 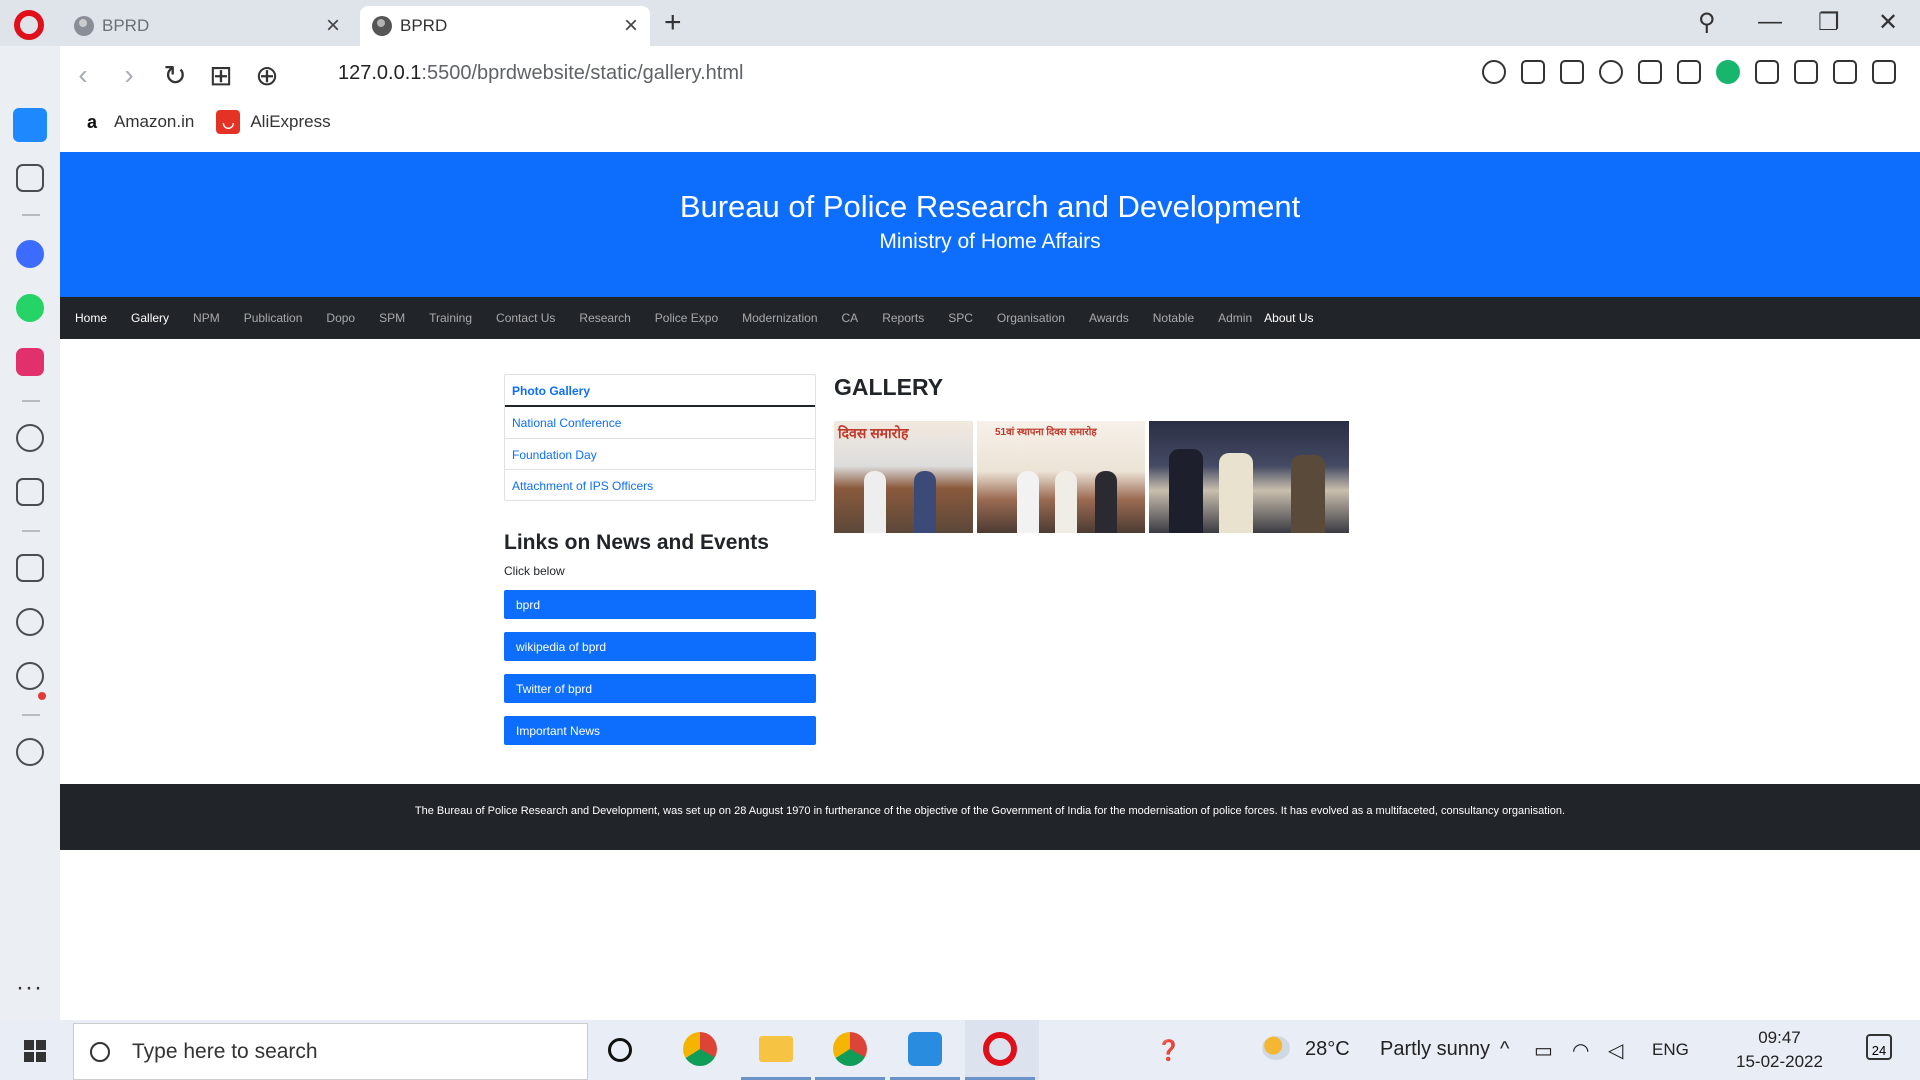 I want to click on forward-button: ›, so click(x=129, y=75).